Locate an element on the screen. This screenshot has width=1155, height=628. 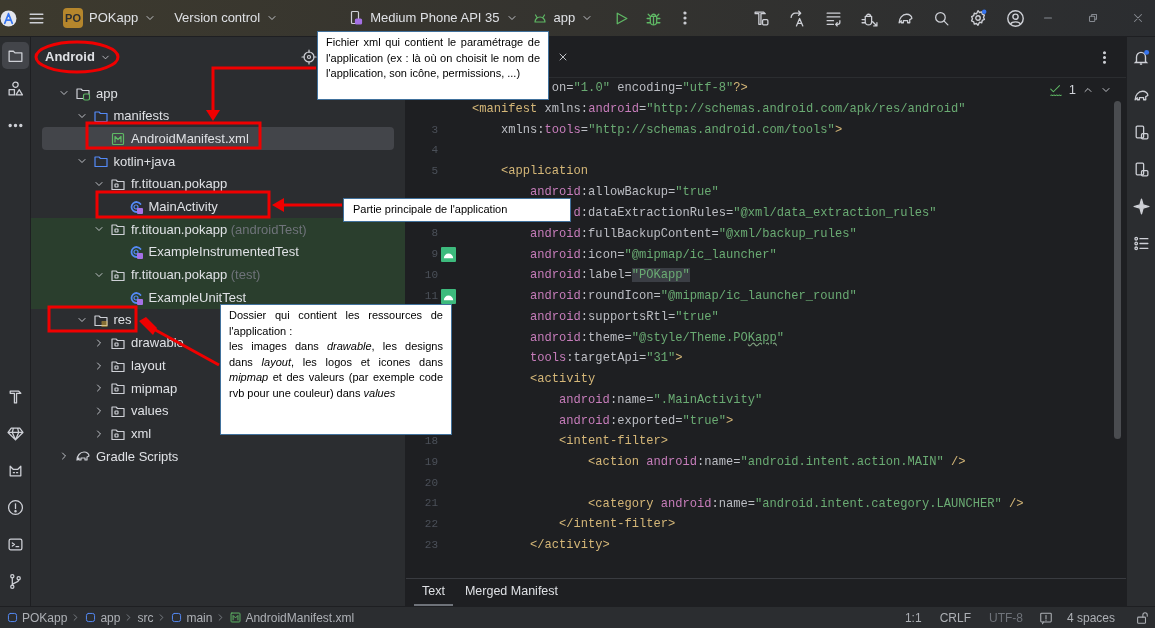
scrollbar-thumb is located at coordinates (1117, 270).